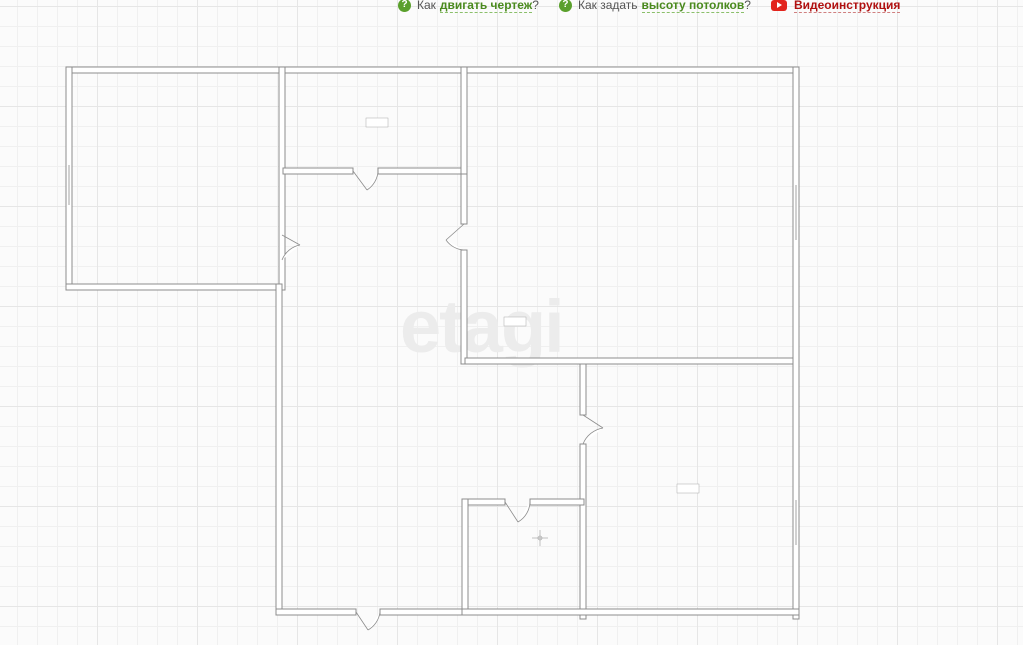 The image size is (1023, 645). Describe the element at coordinates (279, 449) in the screenshot. I see `wall-corridor-west` at that location.